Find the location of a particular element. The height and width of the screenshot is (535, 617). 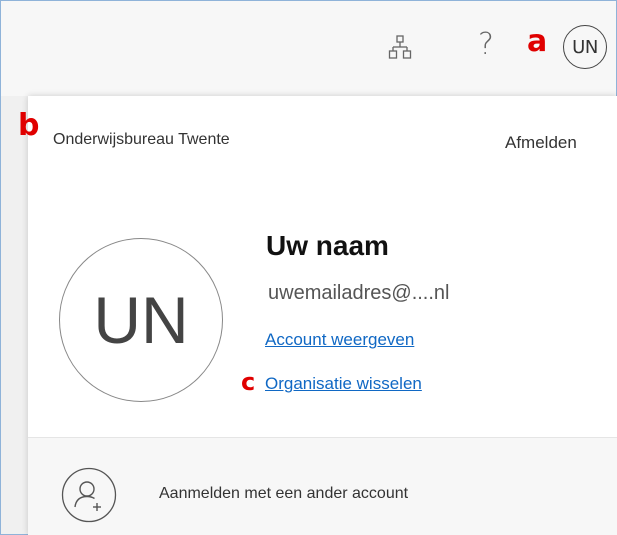

organization-name: Onderwijsbureau Twente is located at coordinates (141, 139).